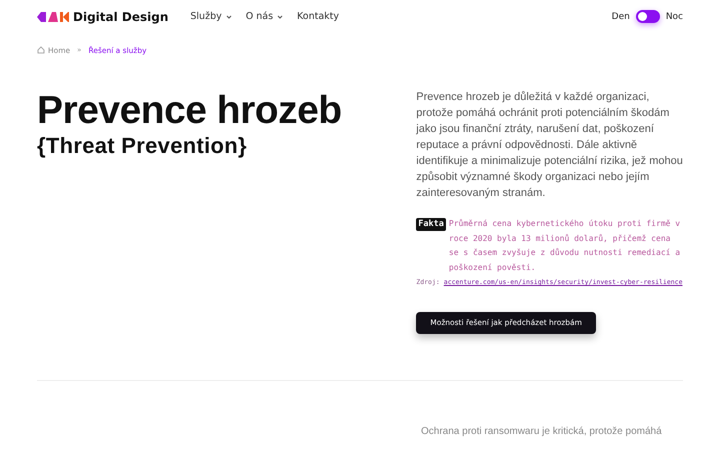 This screenshot has height=450, width=720. What do you see at coordinates (431, 224) in the screenshot?
I see `fact-badge: Fakta` at bounding box center [431, 224].